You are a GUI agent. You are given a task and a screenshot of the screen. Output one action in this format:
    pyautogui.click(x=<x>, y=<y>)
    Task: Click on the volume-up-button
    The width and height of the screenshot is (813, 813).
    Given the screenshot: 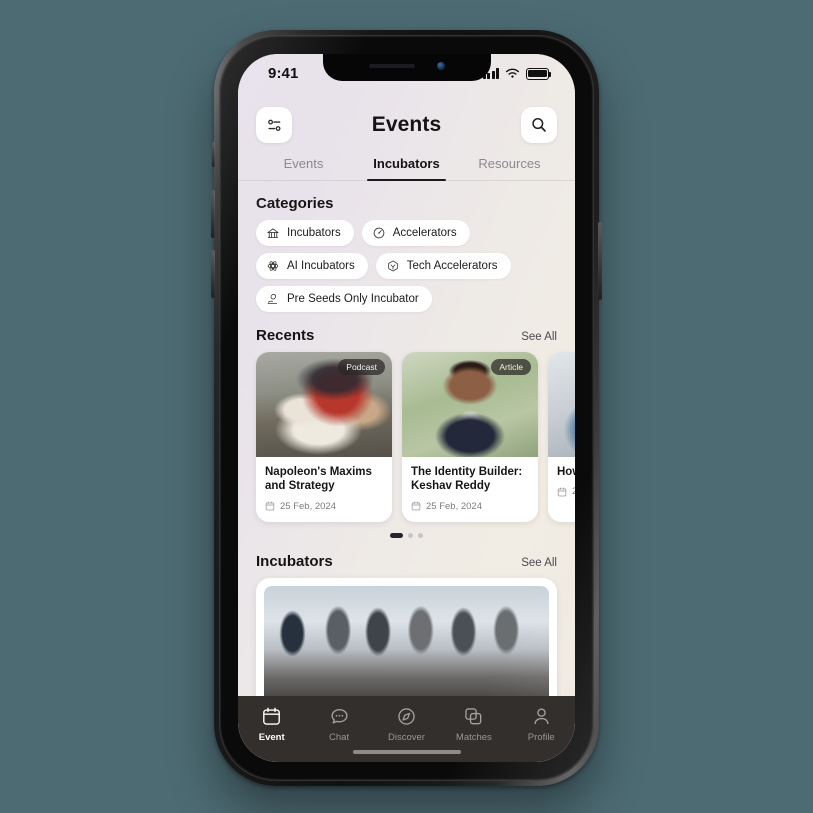 What is the action you would take?
    pyautogui.click(x=213, y=214)
    